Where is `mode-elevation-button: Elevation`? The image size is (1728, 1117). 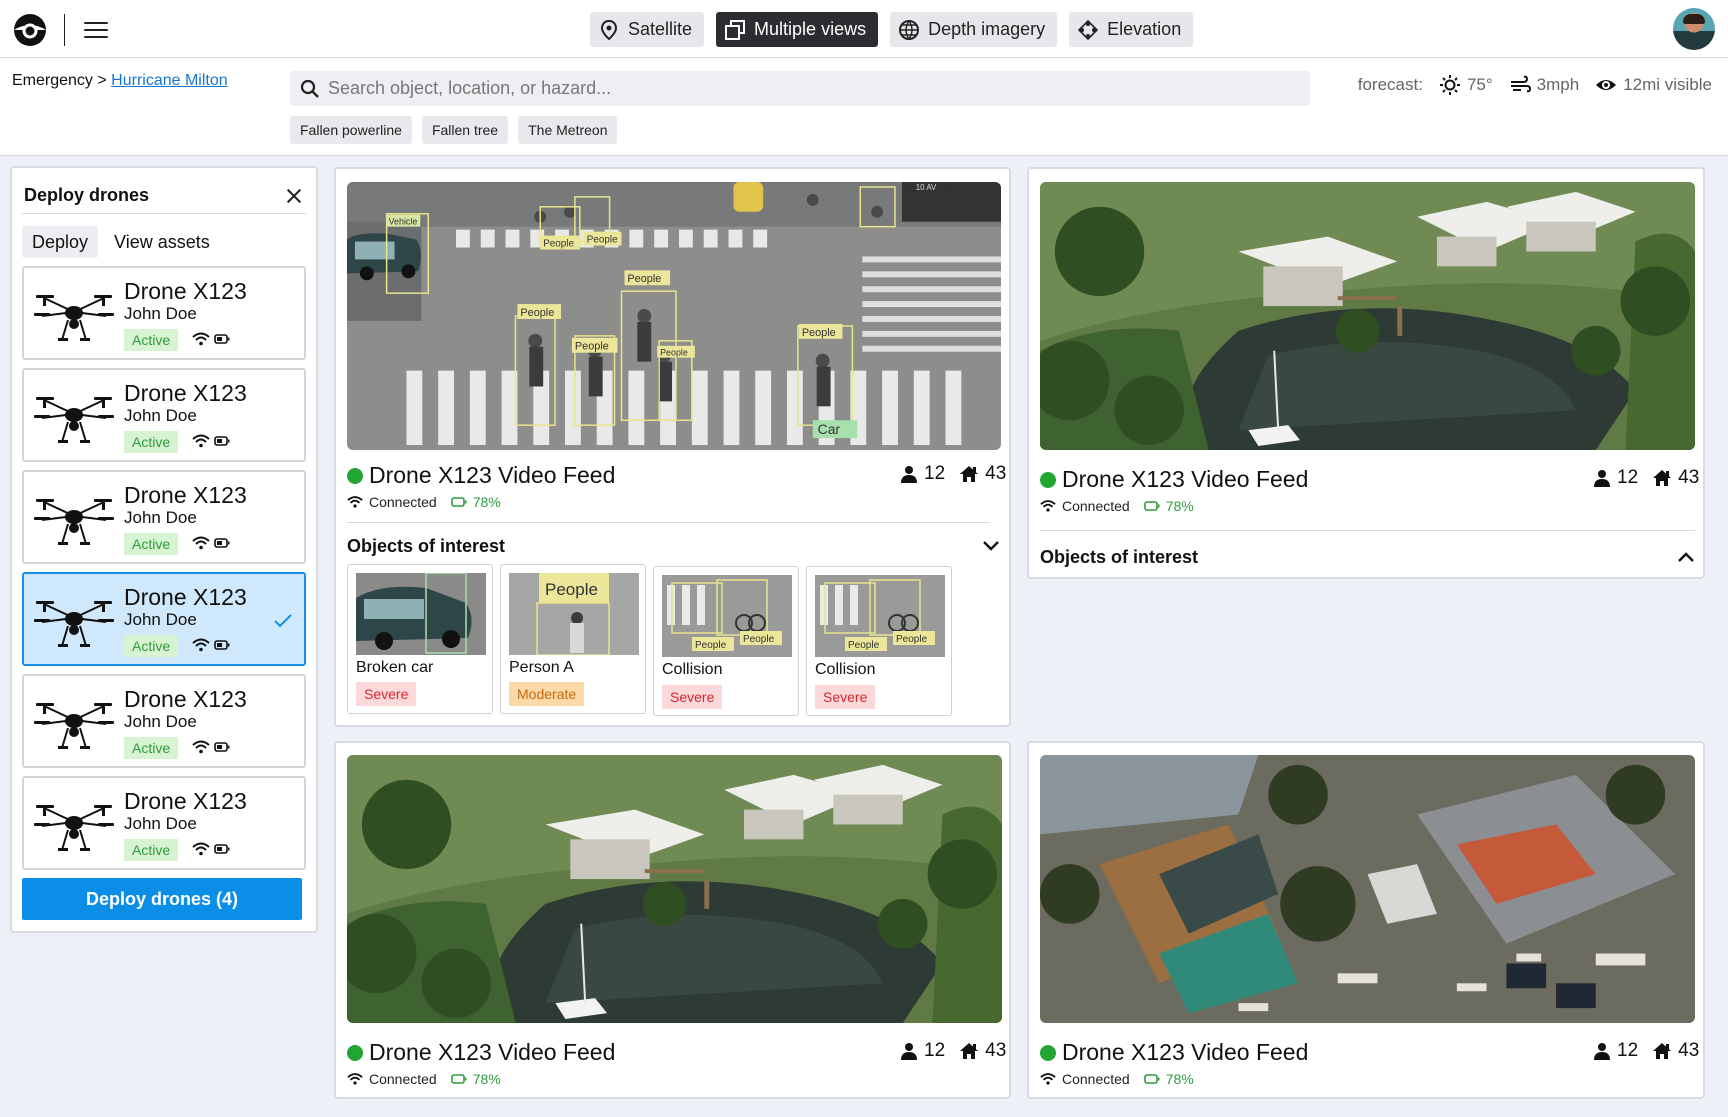 mode-elevation-button: Elevation is located at coordinates (1131, 29).